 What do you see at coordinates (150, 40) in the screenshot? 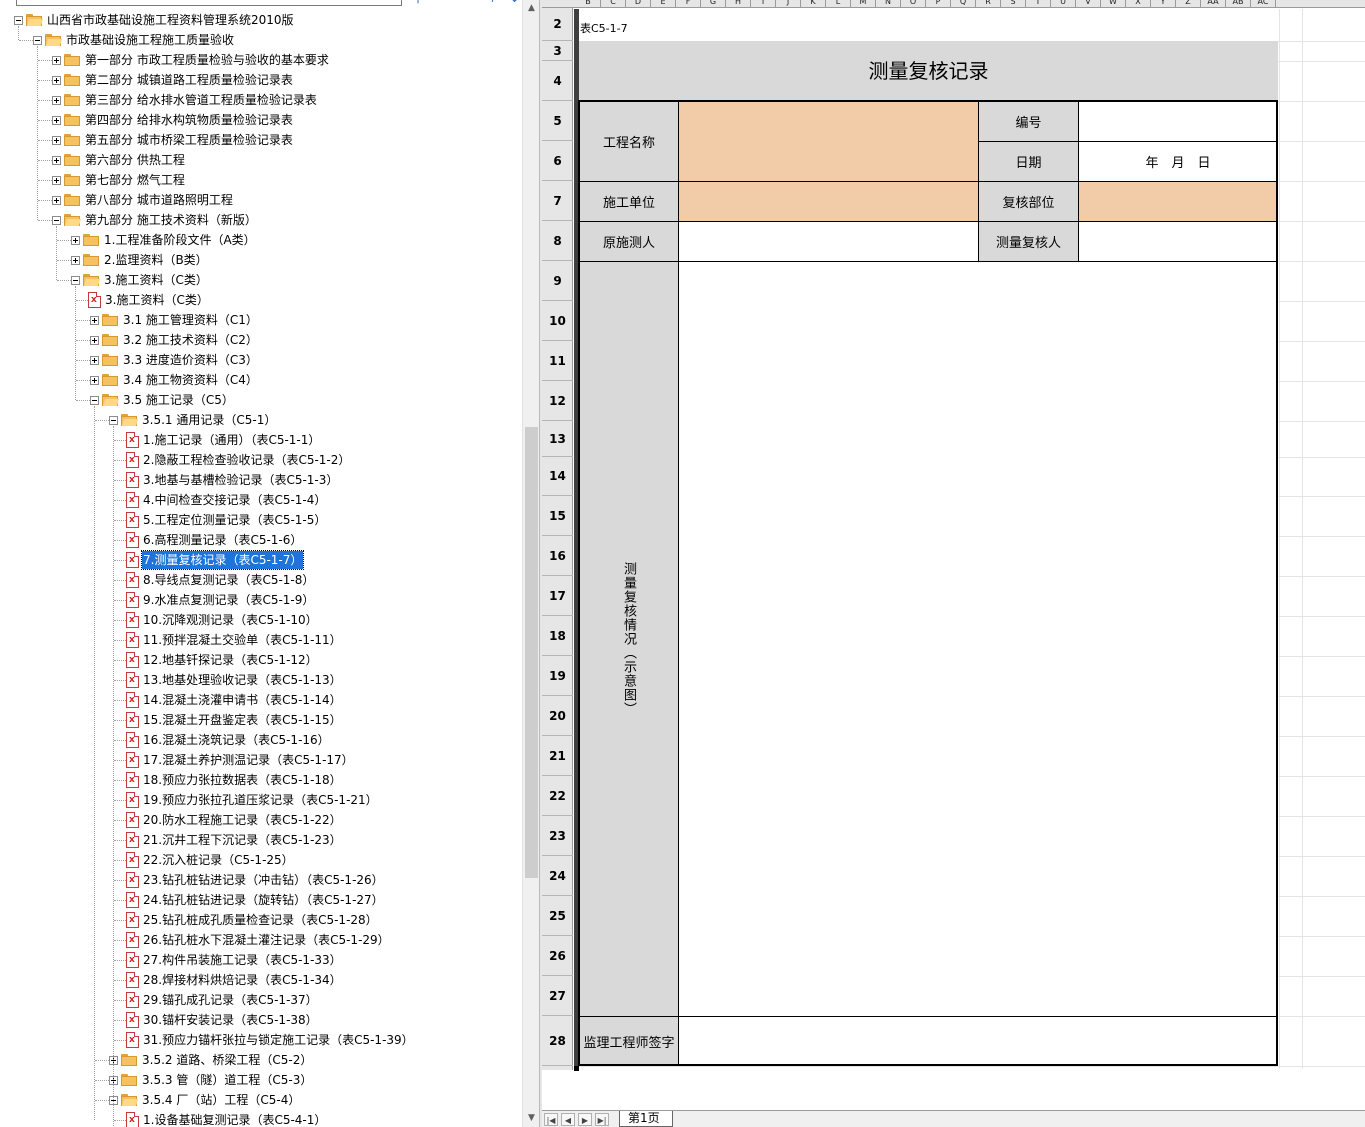
I see `tree-item-label: 市政基础设施工程施工质量验收` at bounding box center [150, 40].